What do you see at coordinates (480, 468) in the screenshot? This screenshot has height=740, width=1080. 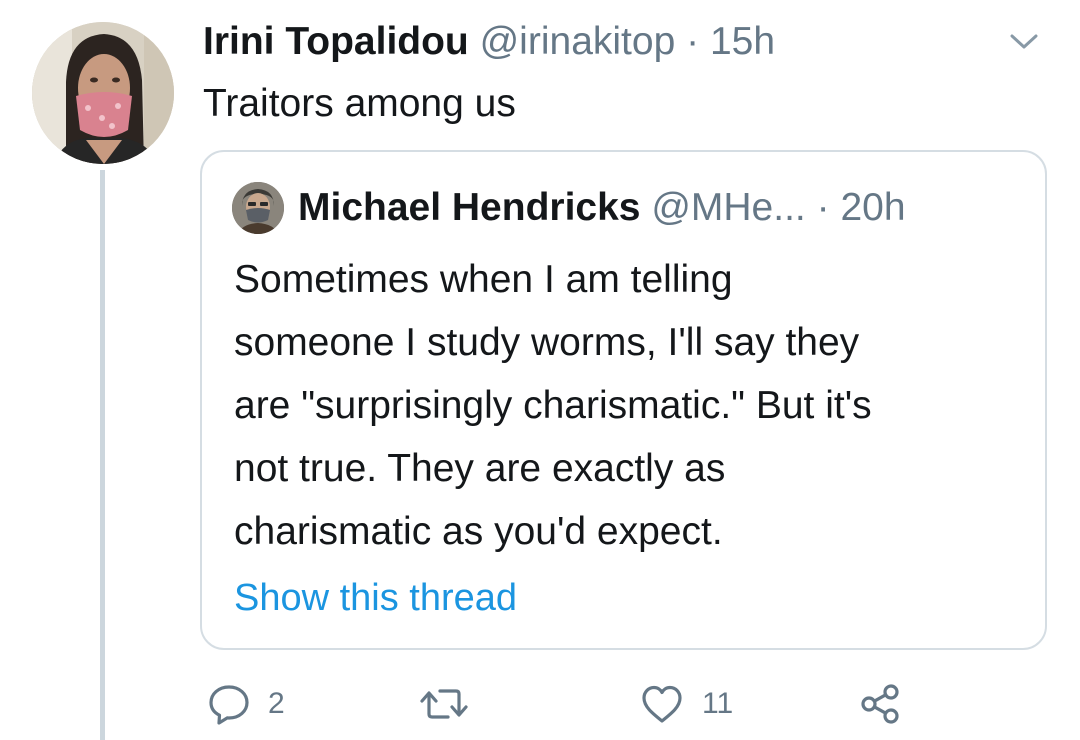 I see `quoted-text-line: not true. They are exactly as` at bounding box center [480, 468].